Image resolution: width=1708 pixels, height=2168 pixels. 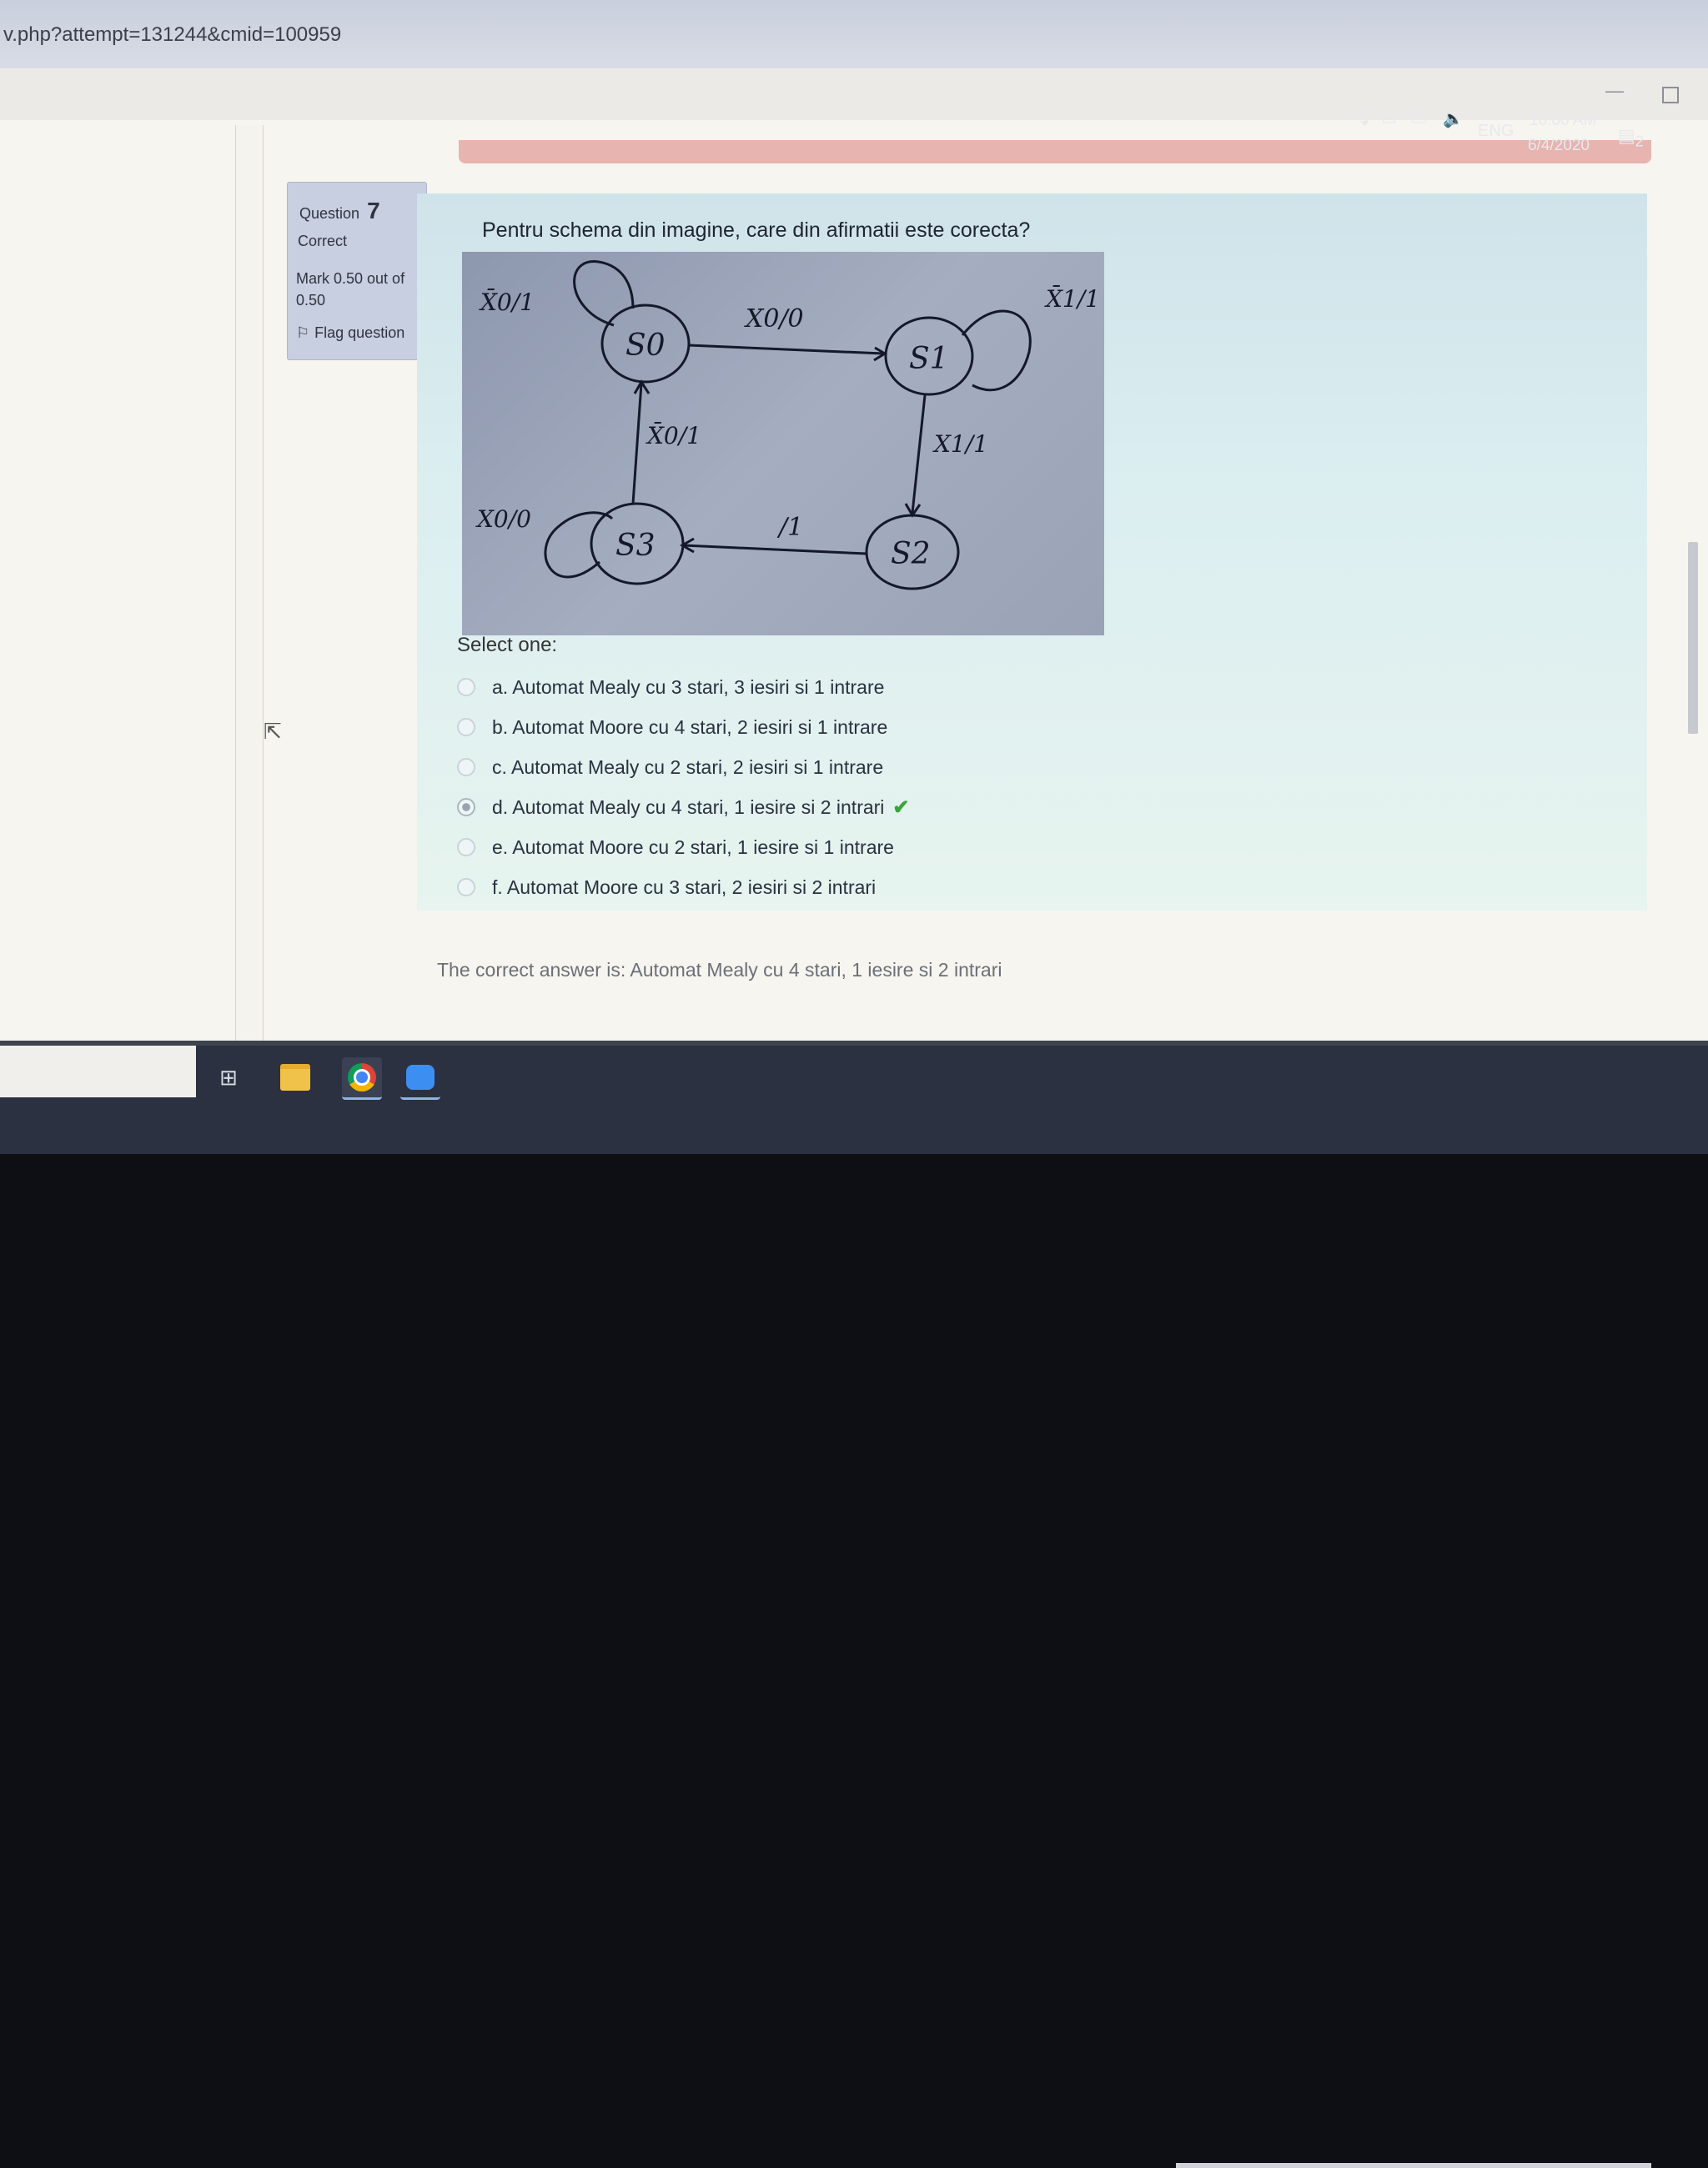 What do you see at coordinates (1055, 151) in the screenshot?
I see `top-banner` at bounding box center [1055, 151].